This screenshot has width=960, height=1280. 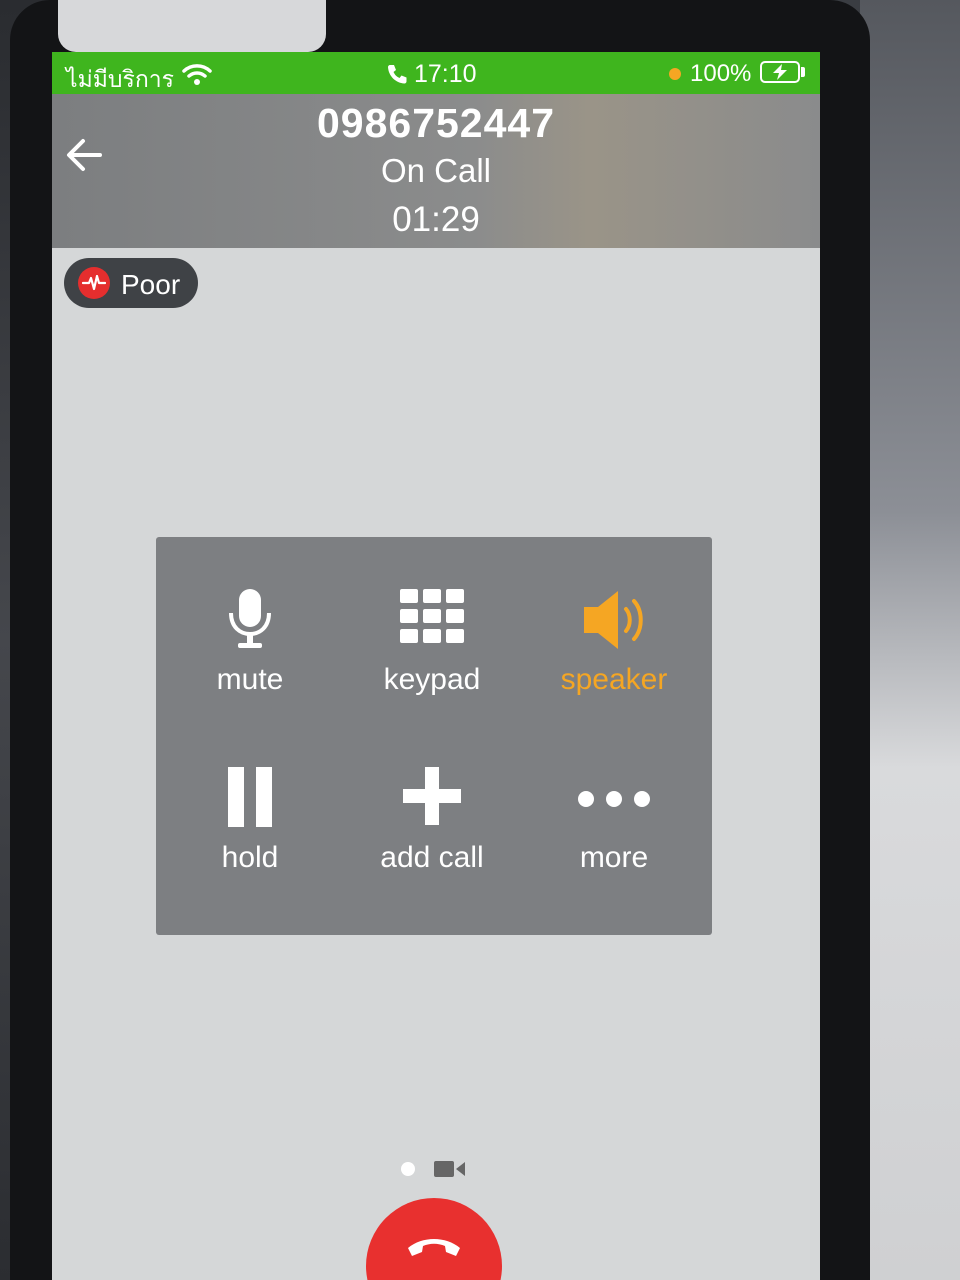 I want to click on mute-button: mute, so click(x=250, y=662).